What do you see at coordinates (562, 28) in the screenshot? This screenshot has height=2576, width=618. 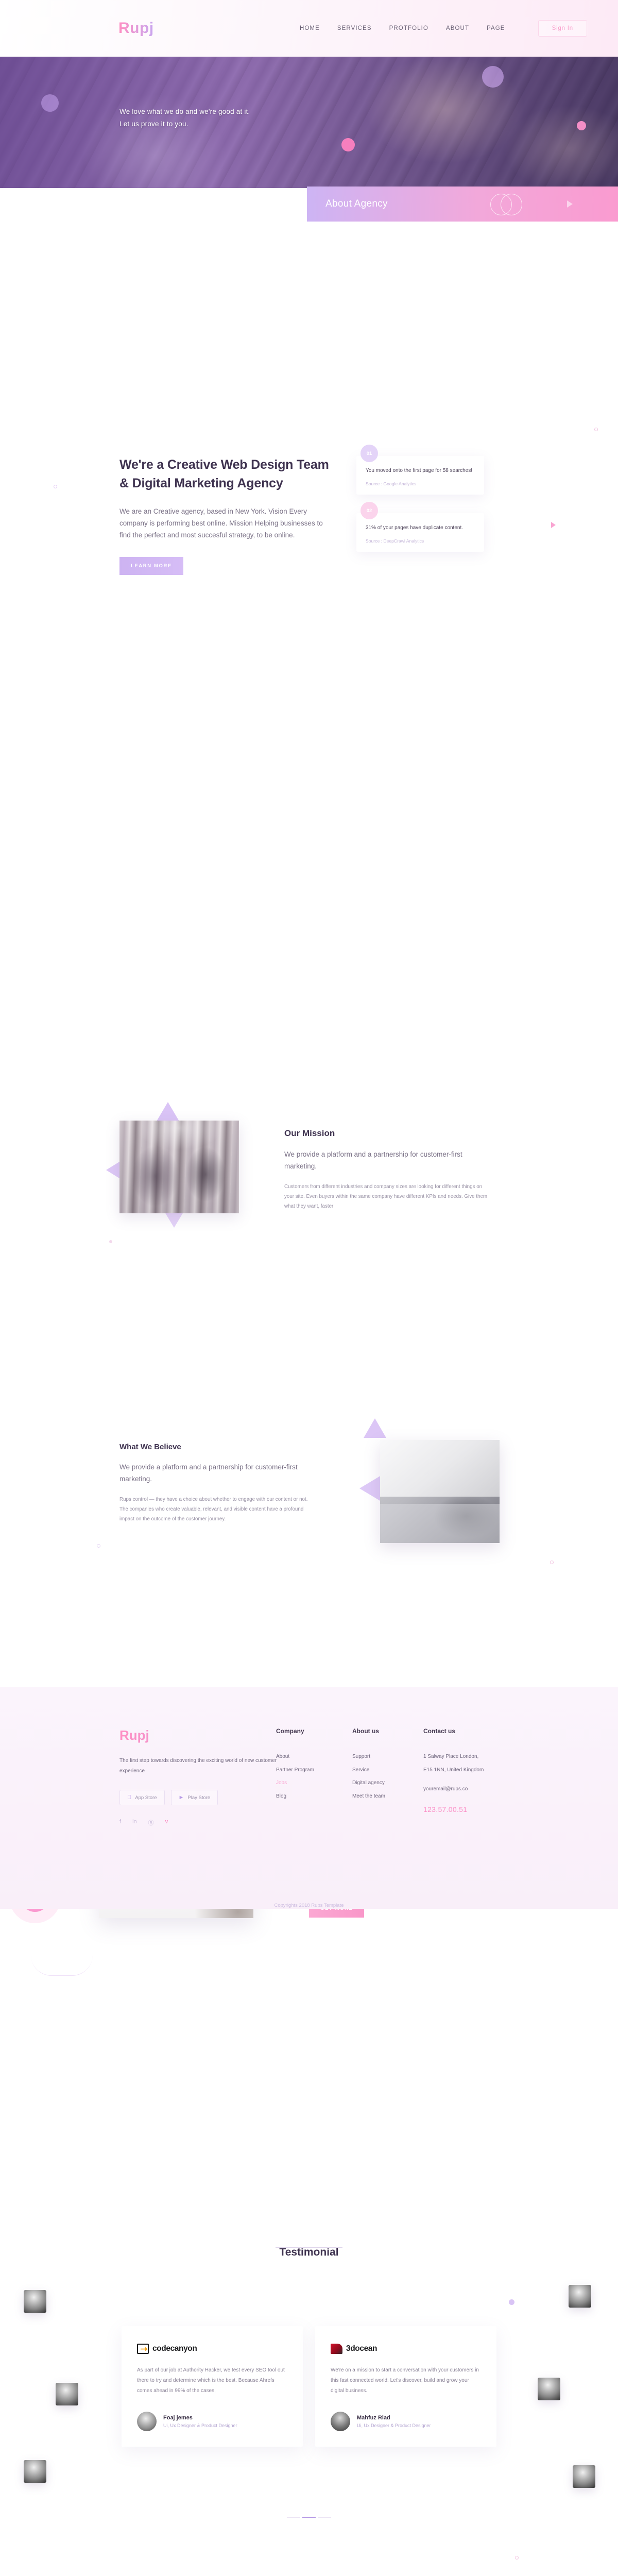 I see `sign-in-button: Sign In` at bounding box center [562, 28].